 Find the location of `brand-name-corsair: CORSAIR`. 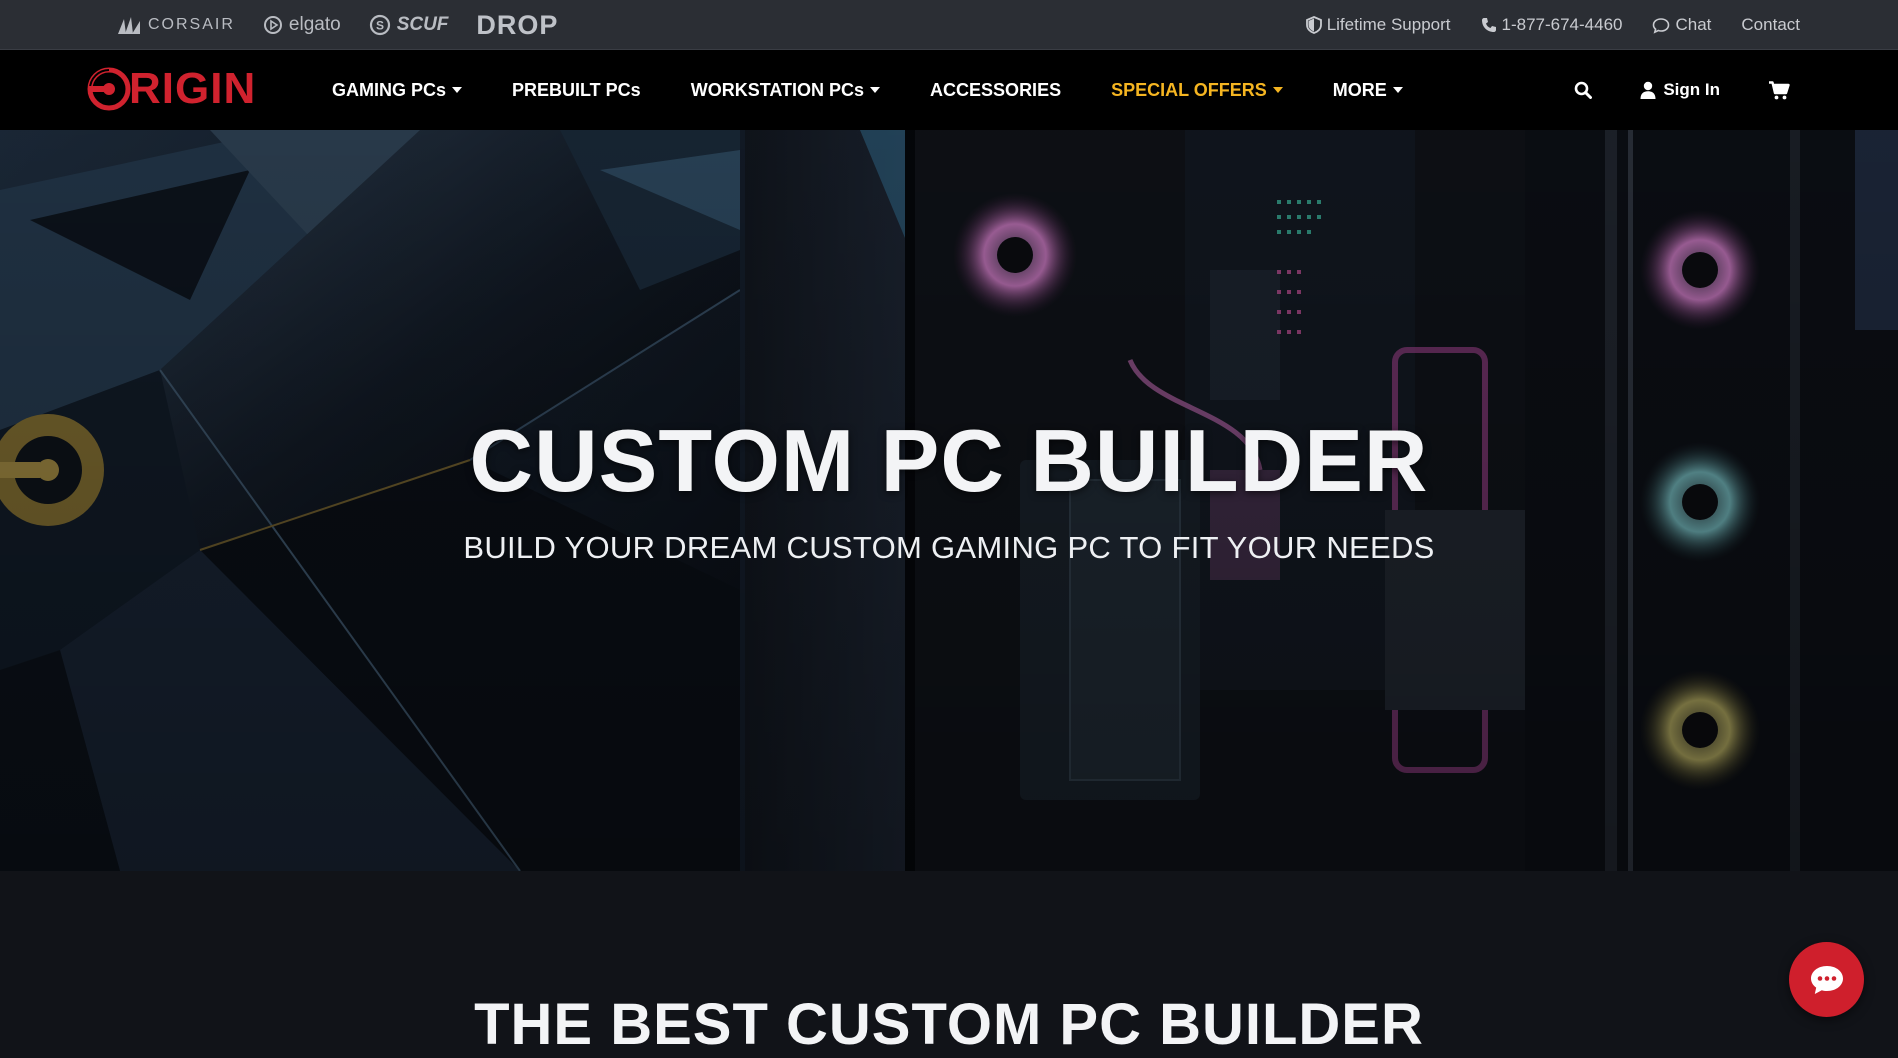

brand-name-corsair: CORSAIR is located at coordinates (191, 24).